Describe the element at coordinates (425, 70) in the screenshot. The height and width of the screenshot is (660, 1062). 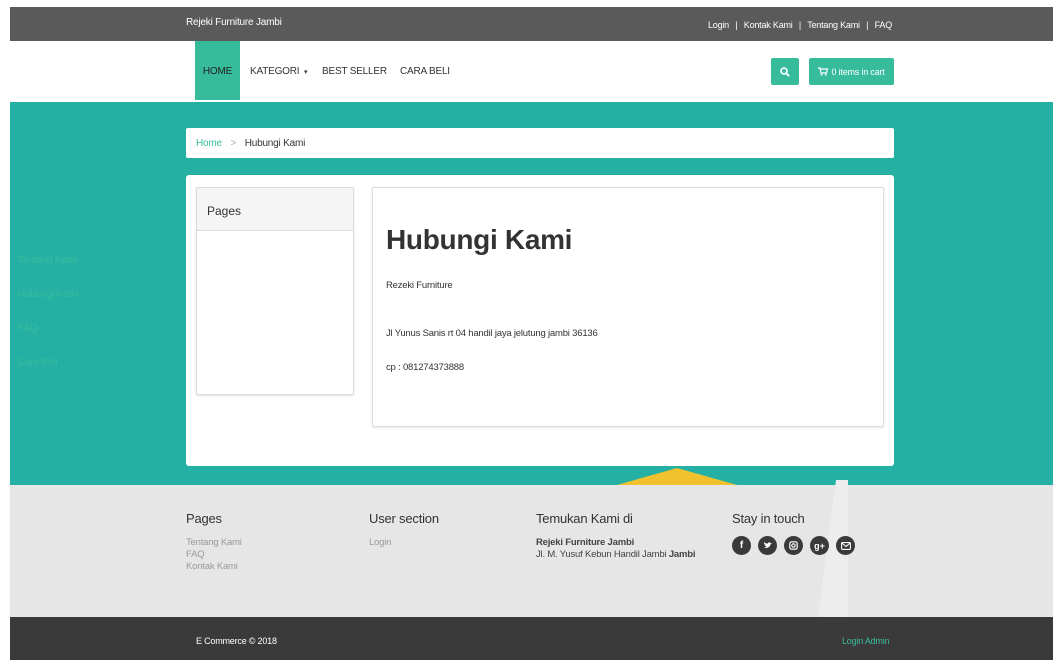
I see `nav-cara-beli: CARA BELI` at that location.